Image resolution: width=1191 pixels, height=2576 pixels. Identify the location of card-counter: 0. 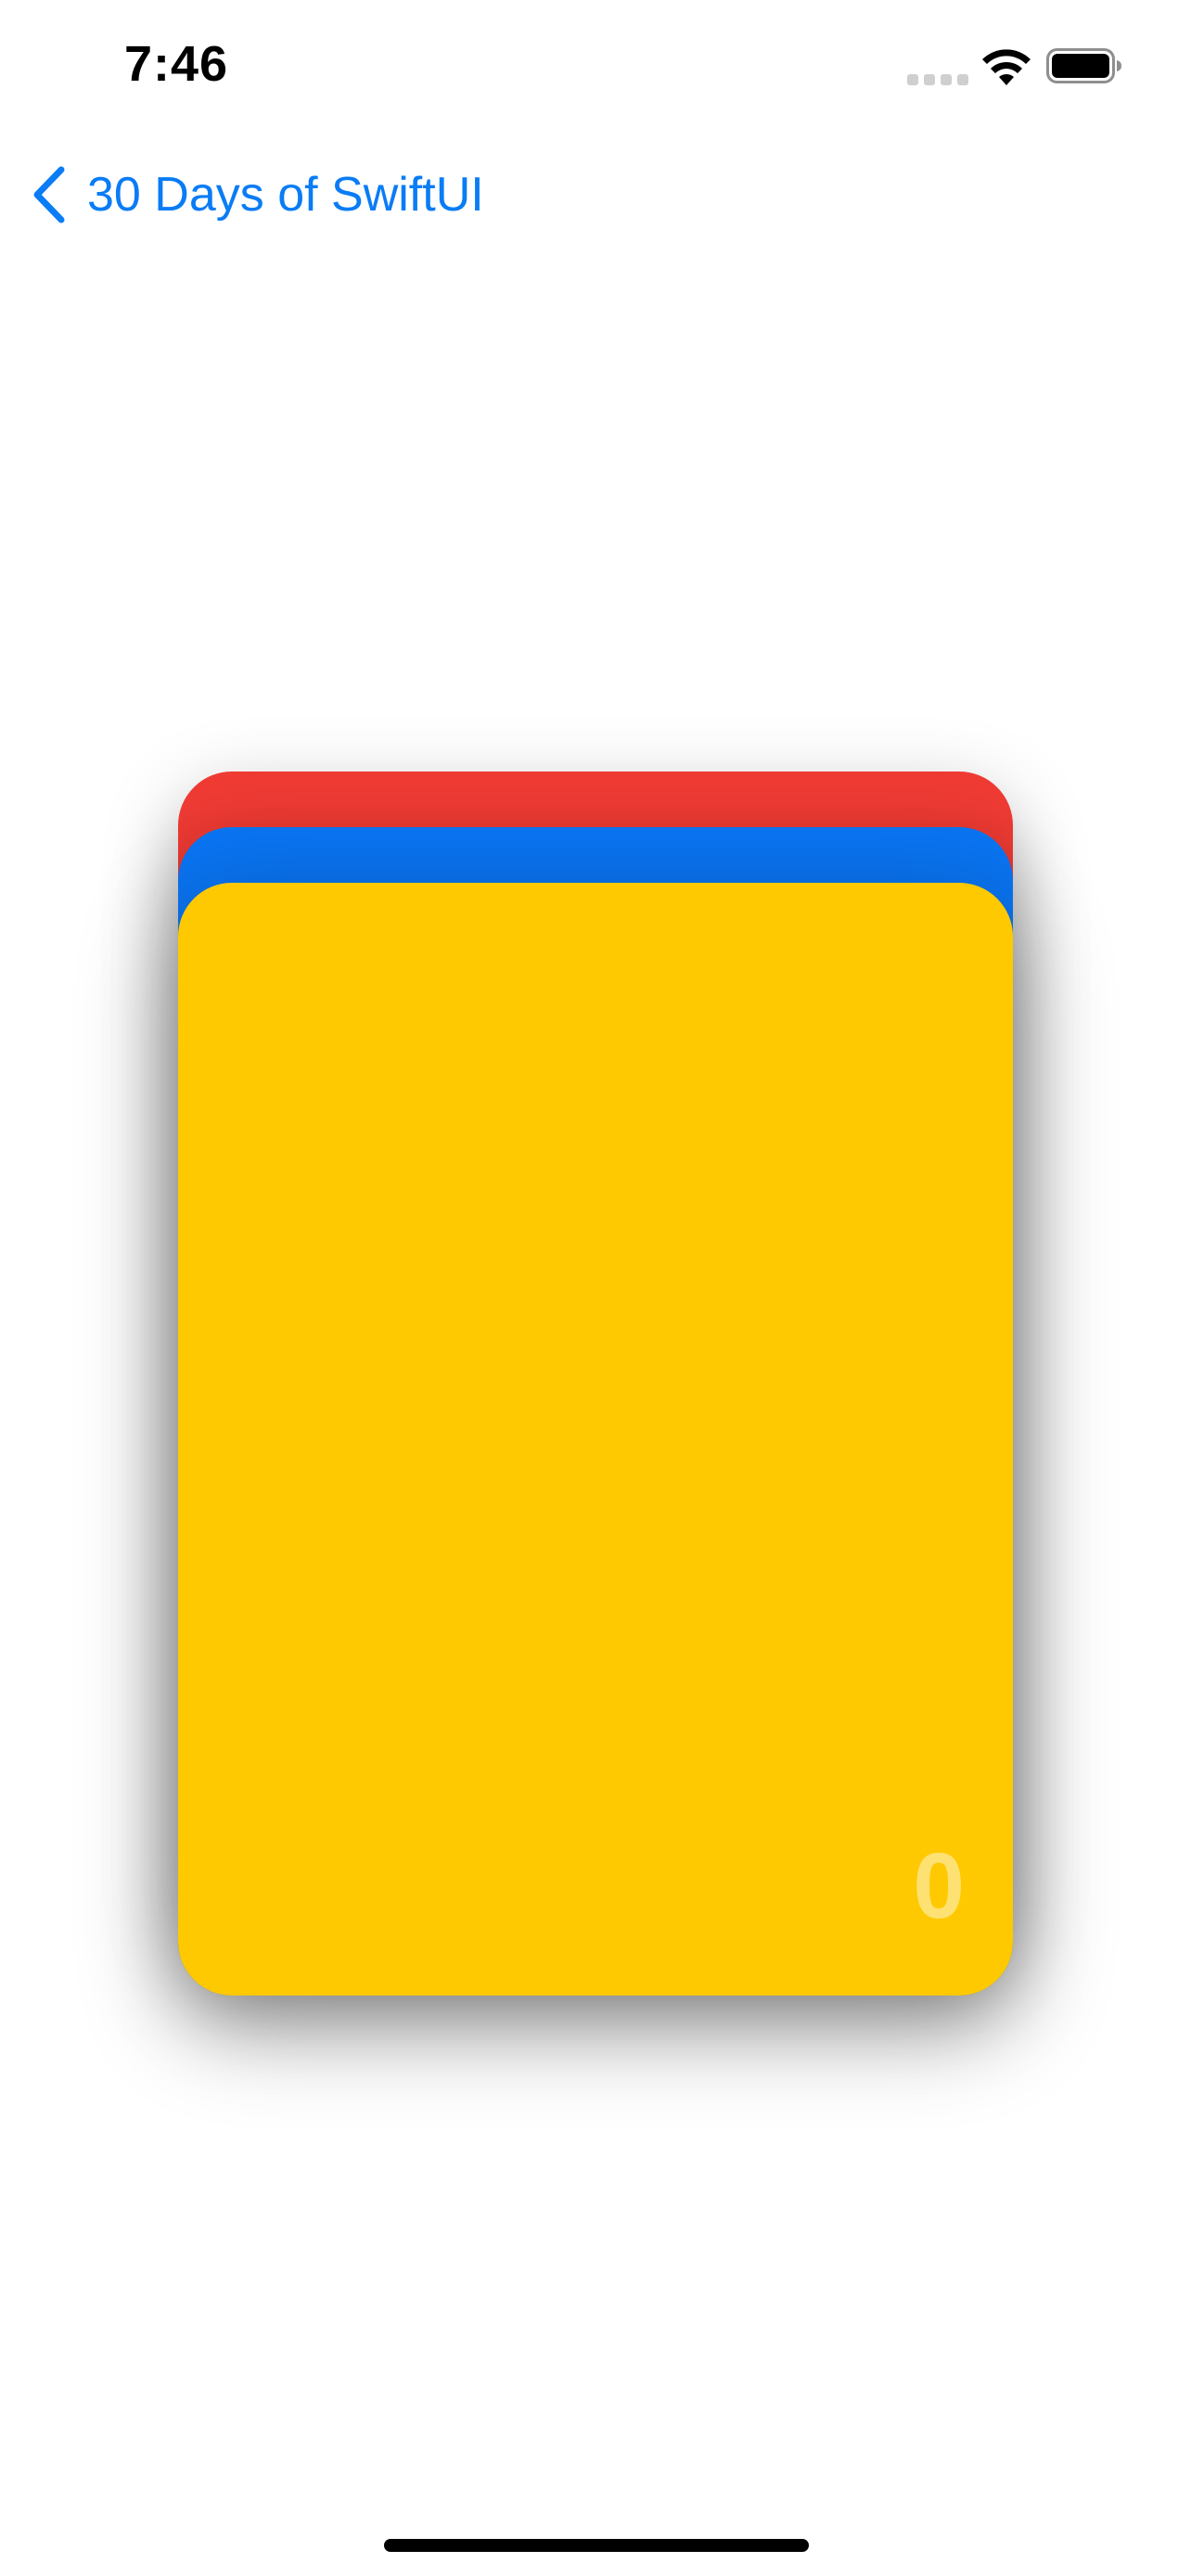
(939, 1886).